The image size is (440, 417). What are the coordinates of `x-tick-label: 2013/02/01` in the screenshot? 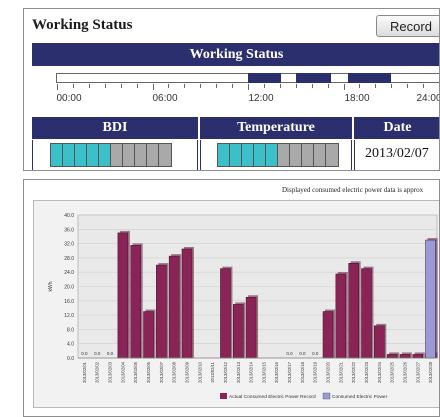 It's located at (84, 372).